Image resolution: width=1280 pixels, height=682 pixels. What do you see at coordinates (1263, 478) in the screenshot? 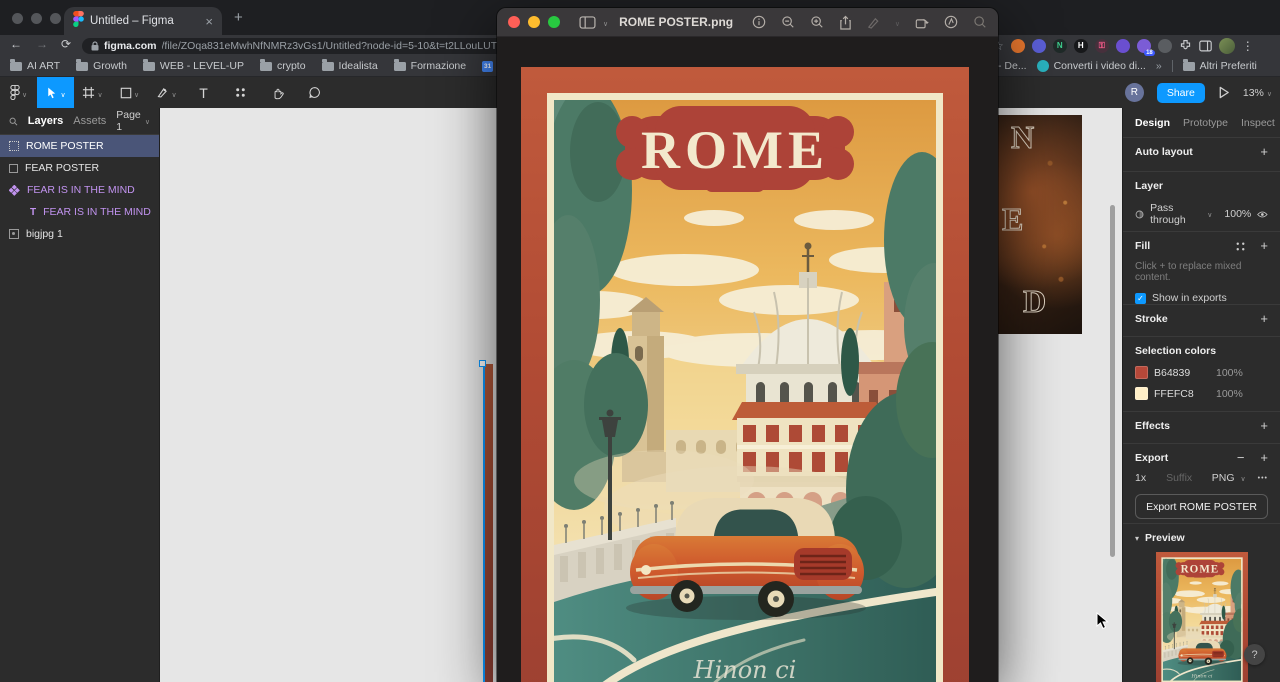
I see `export-options-icon` at bounding box center [1263, 478].